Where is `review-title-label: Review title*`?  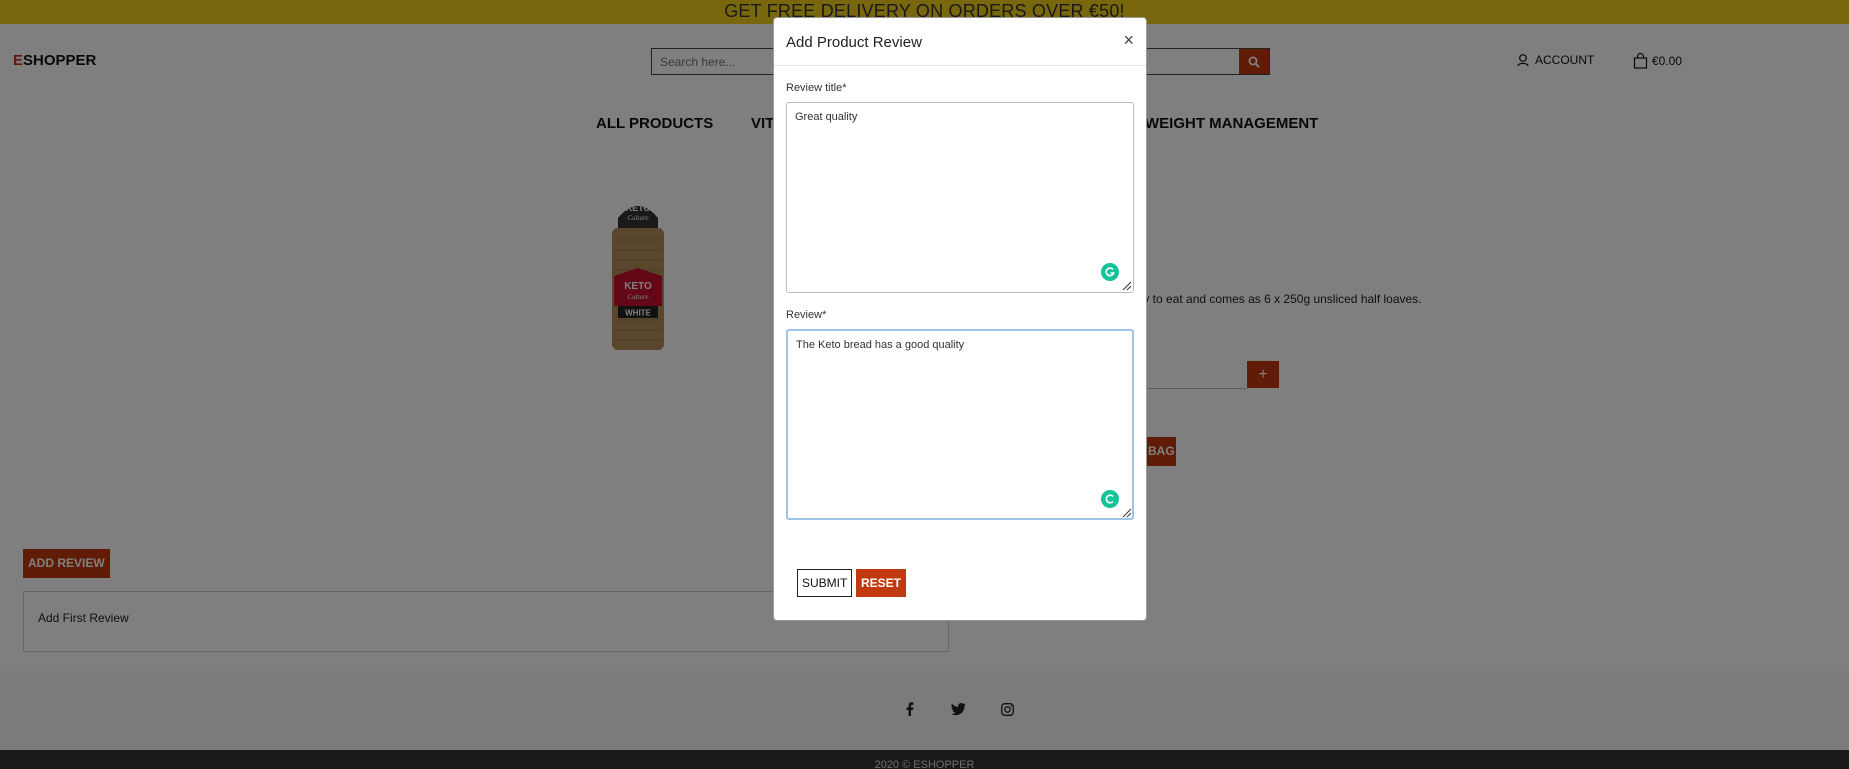 review-title-label: Review title* is located at coordinates (816, 88).